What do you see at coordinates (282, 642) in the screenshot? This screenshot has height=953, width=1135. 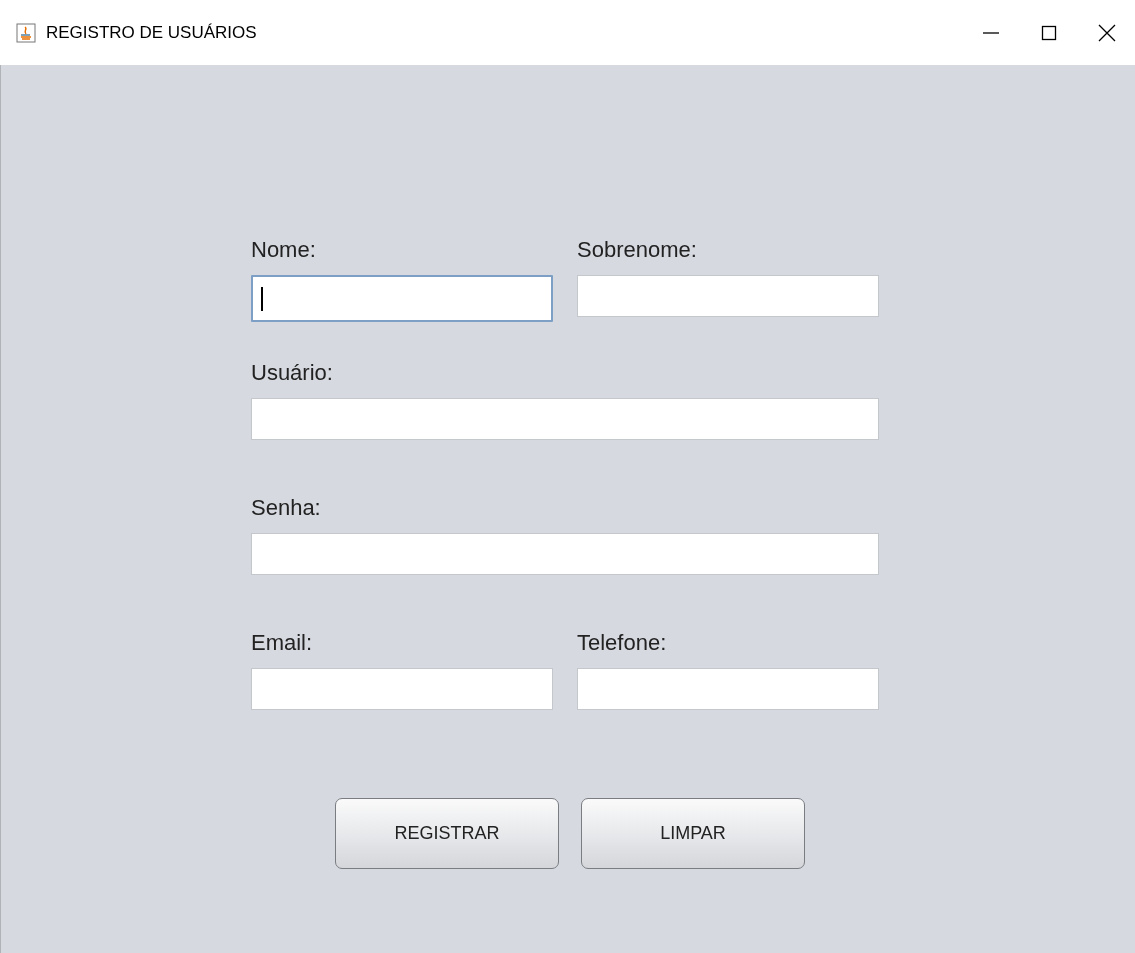 I see `field-label: Email:` at bounding box center [282, 642].